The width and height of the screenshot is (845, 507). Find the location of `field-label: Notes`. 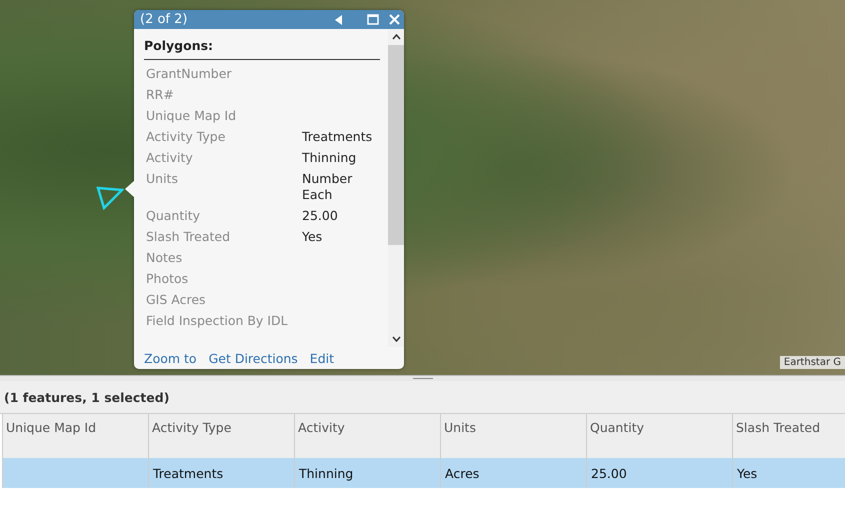

field-label: Notes is located at coordinates (165, 258).